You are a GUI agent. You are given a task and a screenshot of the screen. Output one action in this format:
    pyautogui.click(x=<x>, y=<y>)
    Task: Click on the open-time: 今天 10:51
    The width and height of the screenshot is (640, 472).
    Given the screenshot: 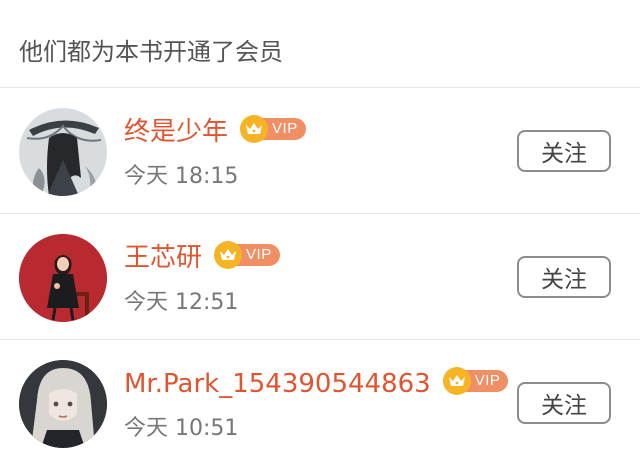 What is the action you would take?
    pyautogui.click(x=181, y=428)
    